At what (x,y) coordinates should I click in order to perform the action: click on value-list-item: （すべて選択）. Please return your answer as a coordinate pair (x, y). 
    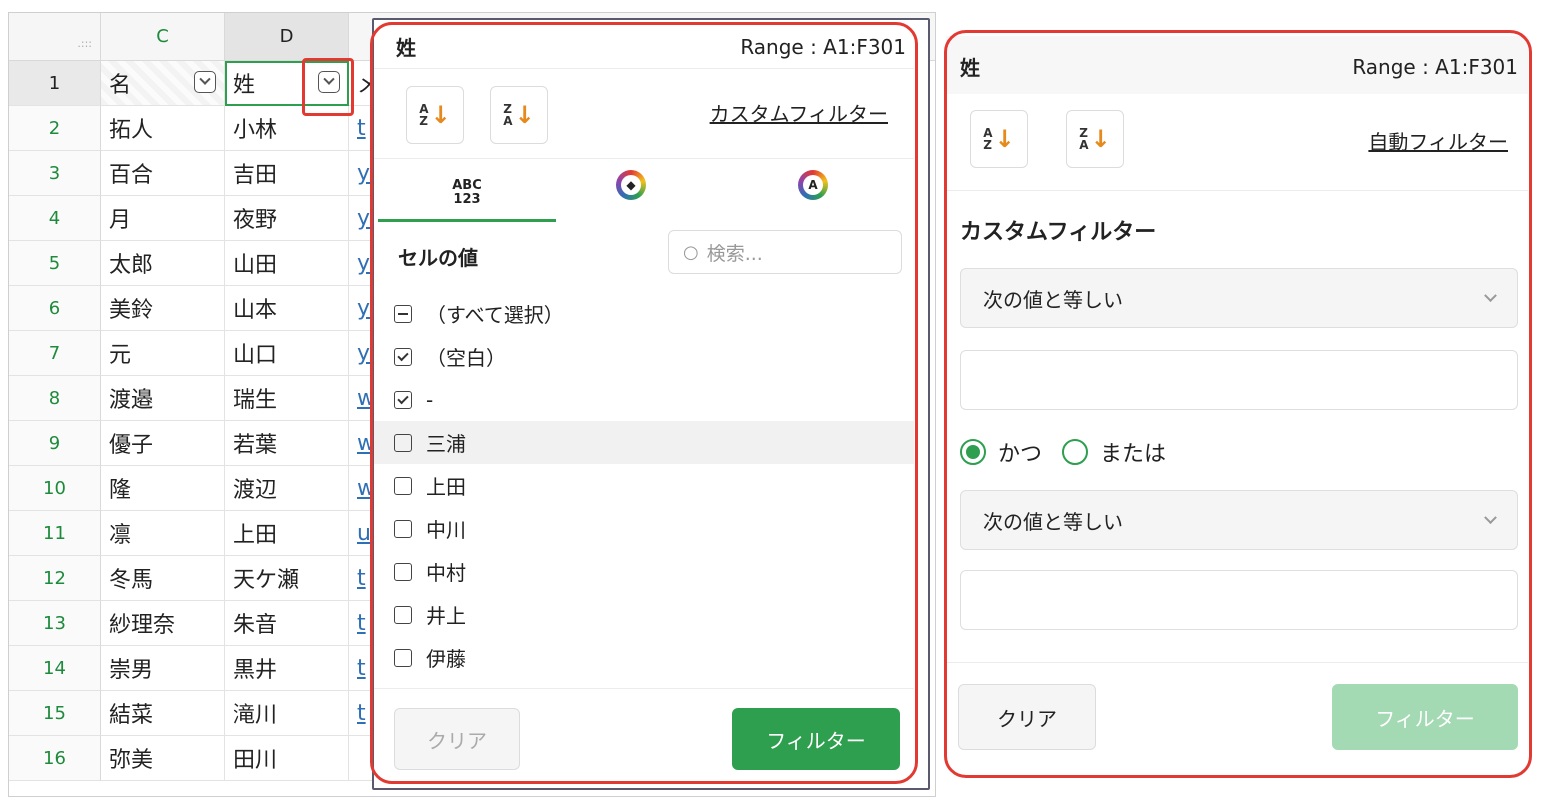
    Looking at the image, I should click on (644, 313).